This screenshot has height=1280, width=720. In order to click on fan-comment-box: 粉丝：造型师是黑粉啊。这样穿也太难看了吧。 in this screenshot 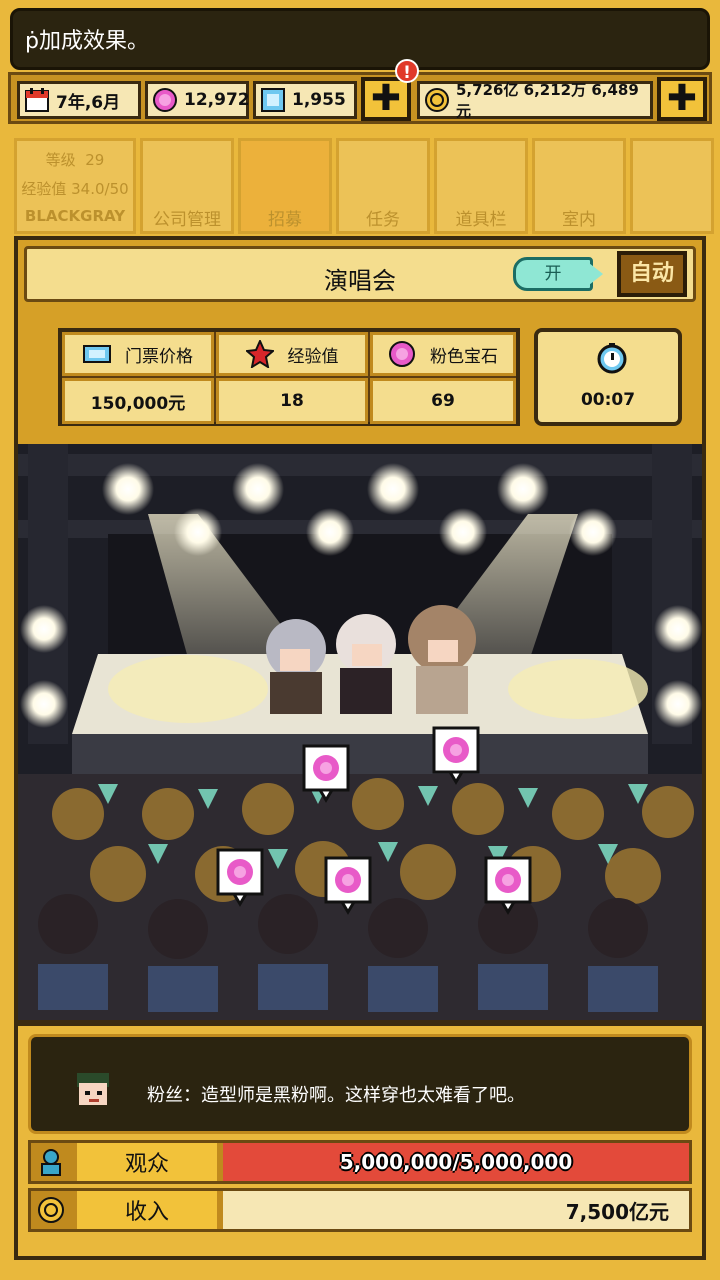, I will do `click(360, 1084)`.